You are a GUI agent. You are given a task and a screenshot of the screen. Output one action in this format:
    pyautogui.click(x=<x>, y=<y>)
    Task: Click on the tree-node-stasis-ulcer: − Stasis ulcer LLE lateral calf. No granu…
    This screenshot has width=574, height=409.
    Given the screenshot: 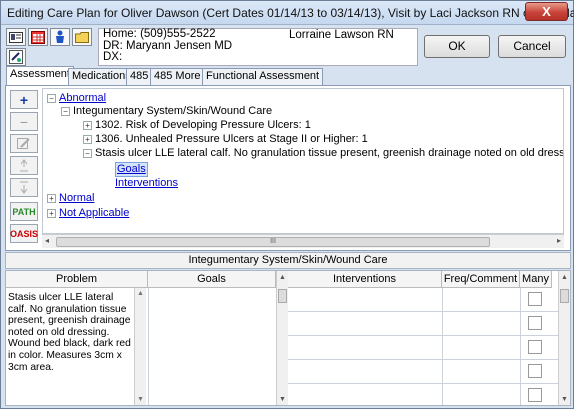 What is the action you would take?
    pyautogui.click(x=323, y=153)
    